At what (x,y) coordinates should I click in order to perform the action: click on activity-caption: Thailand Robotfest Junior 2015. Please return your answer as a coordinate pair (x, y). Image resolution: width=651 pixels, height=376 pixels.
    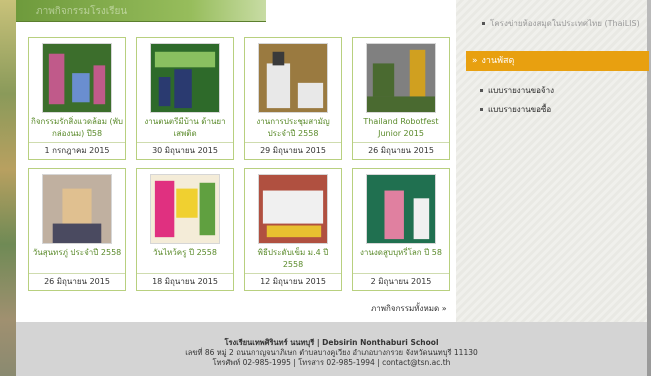
    Looking at the image, I should click on (401, 129).